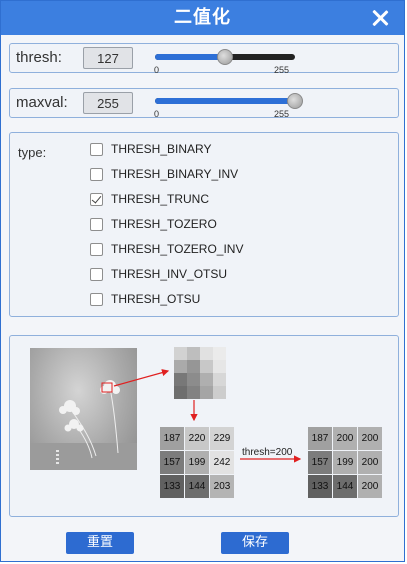  What do you see at coordinates (222, 486) in the screenshot?
I see `pixel-cell: 203` at bounding box center [222, 486].